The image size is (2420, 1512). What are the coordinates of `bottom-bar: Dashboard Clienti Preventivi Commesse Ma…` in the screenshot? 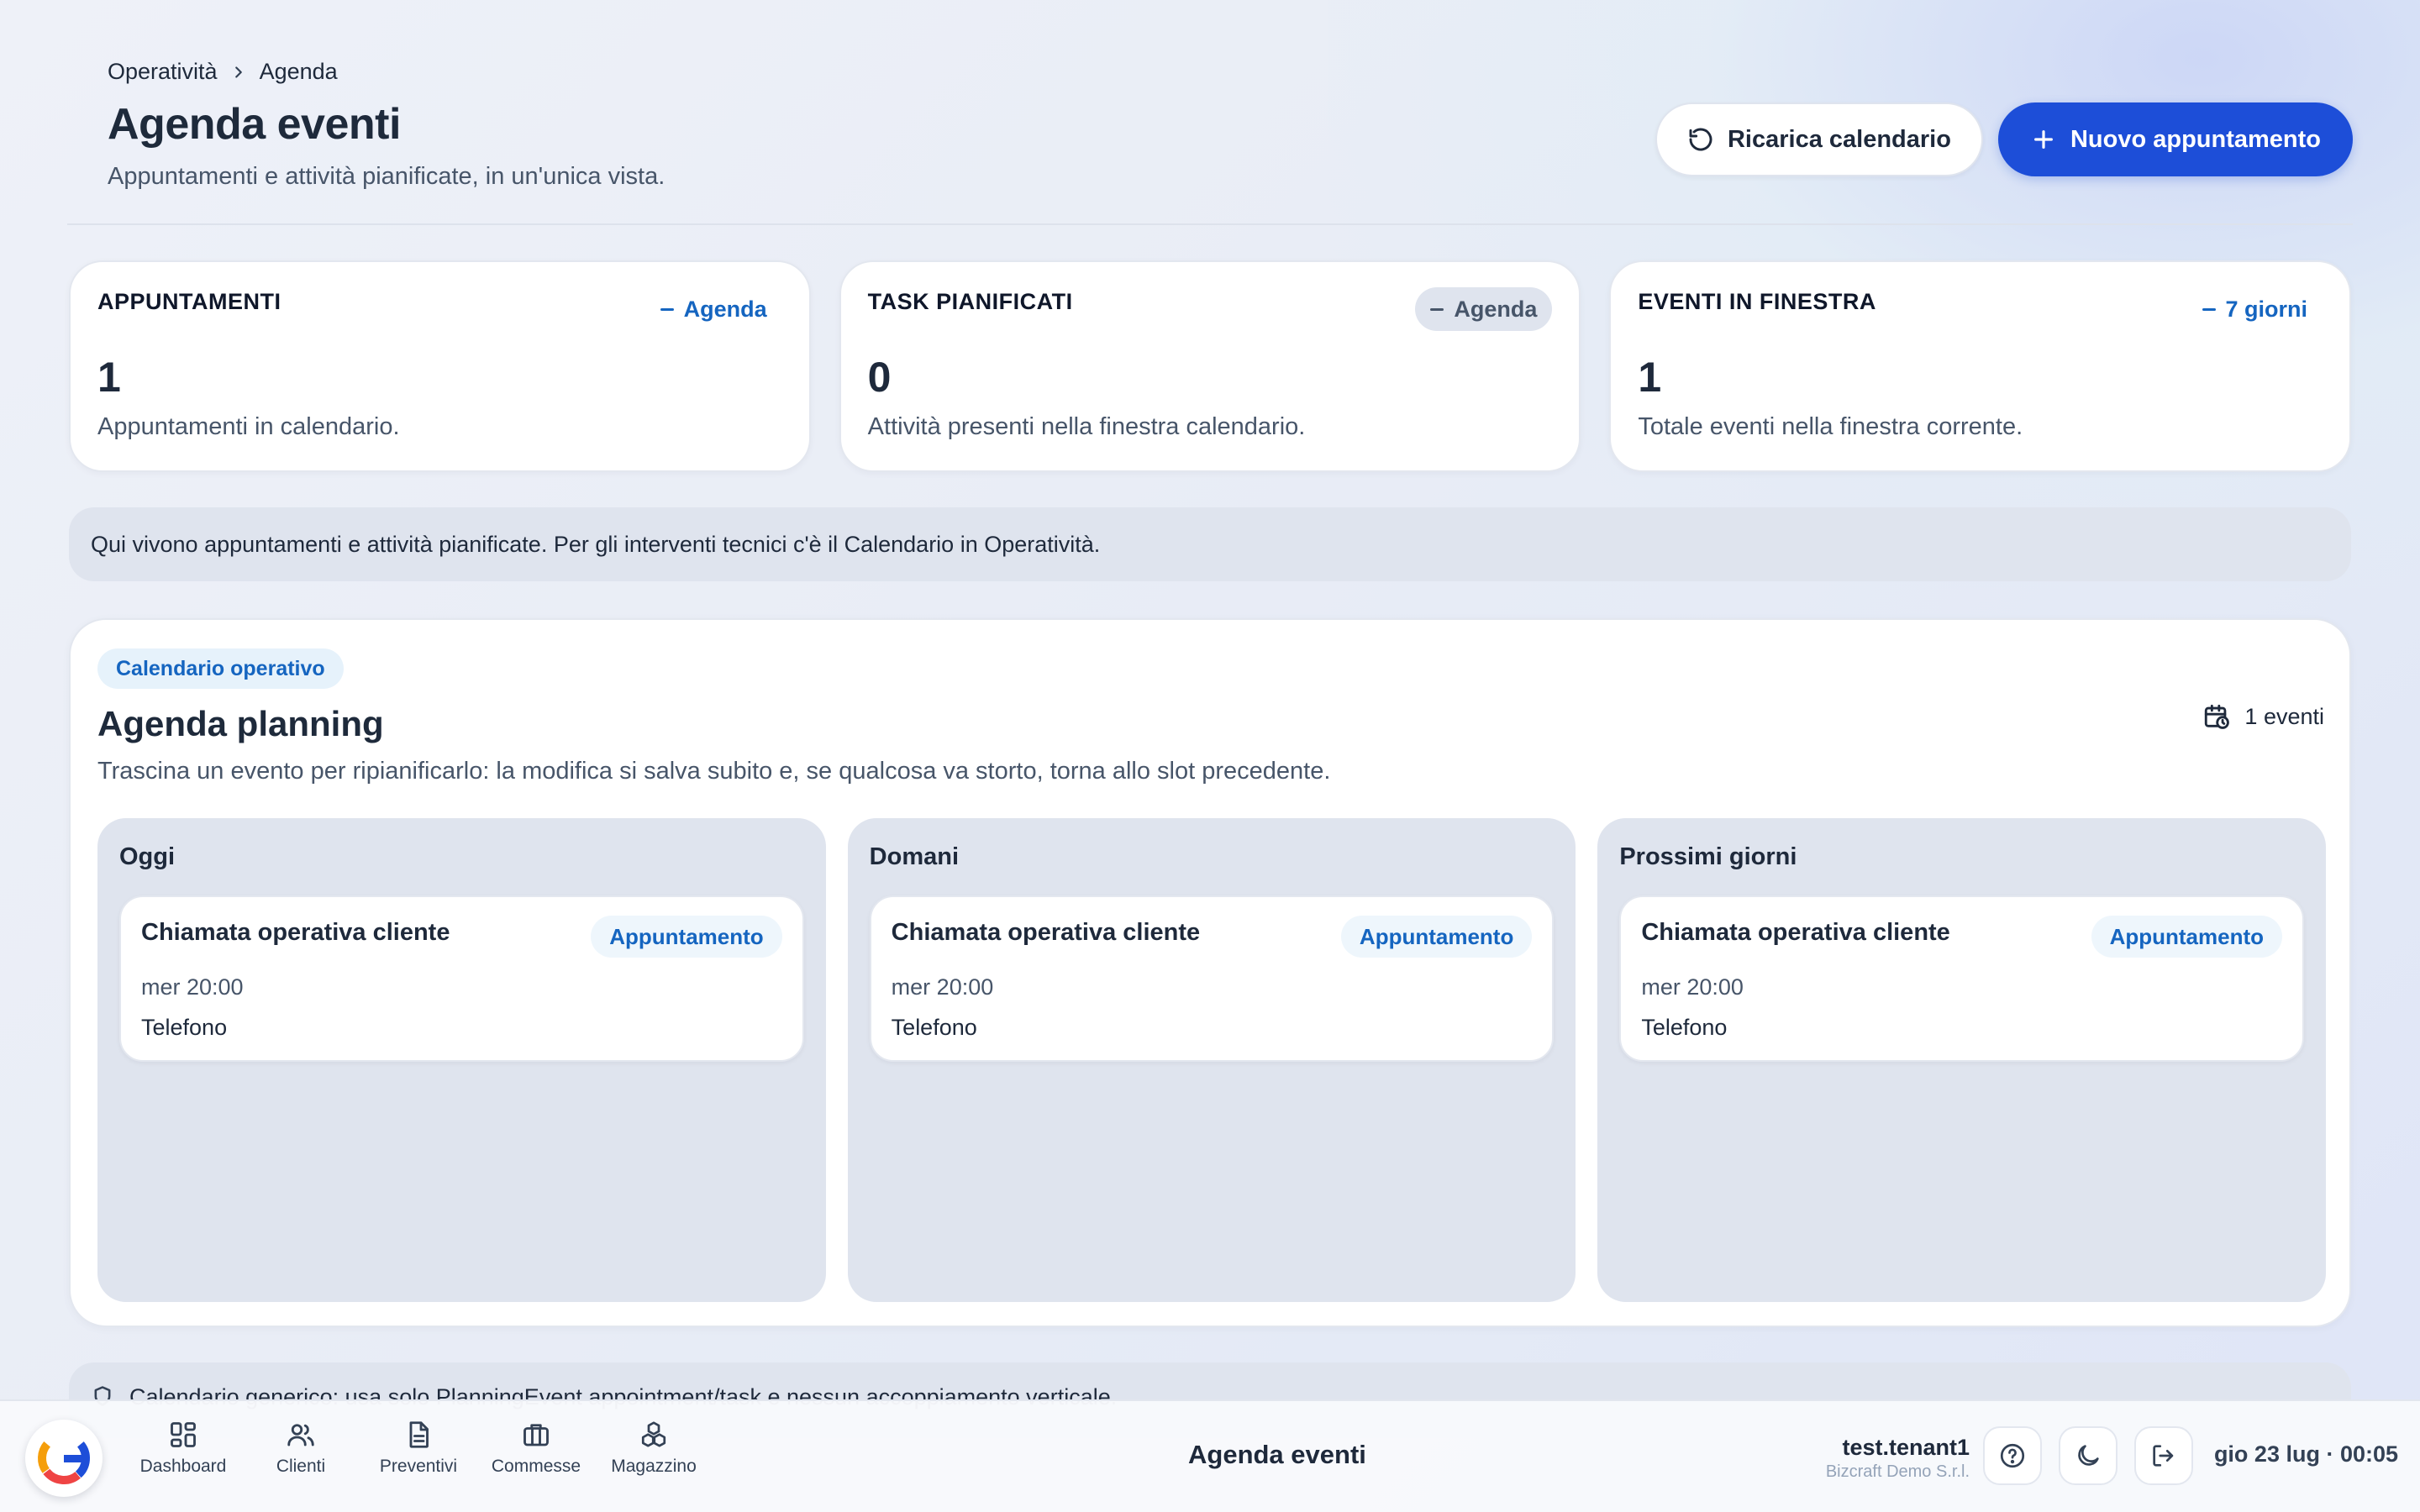 It's located at (1210, 1455).